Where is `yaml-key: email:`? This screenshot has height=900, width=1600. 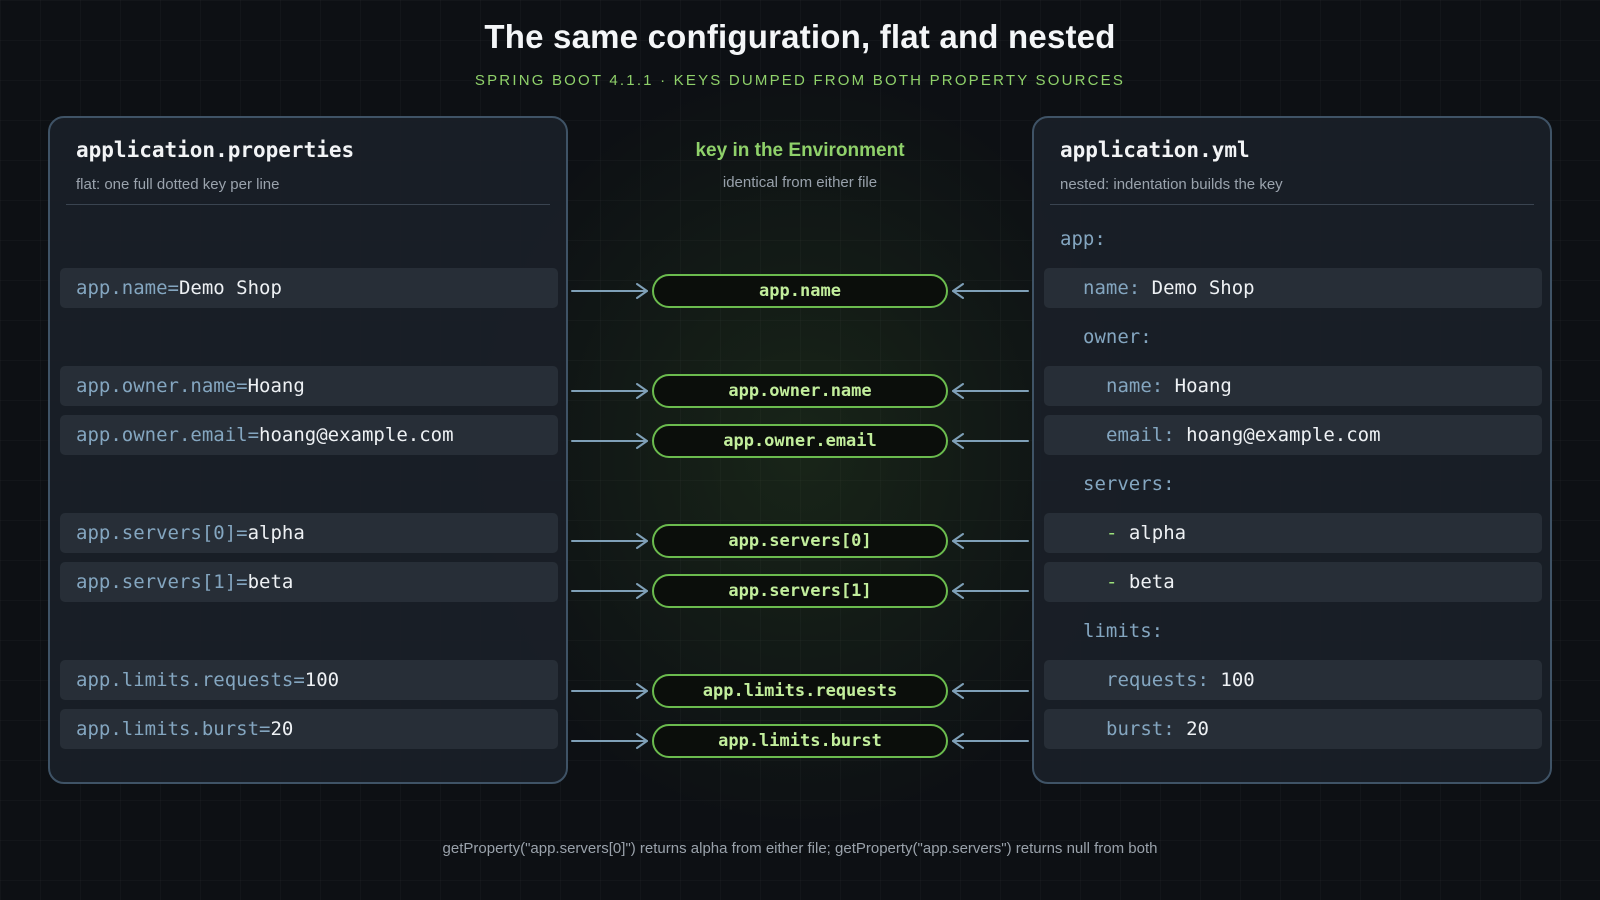 yaml-key: email: is located at coordinates (1140, 435).